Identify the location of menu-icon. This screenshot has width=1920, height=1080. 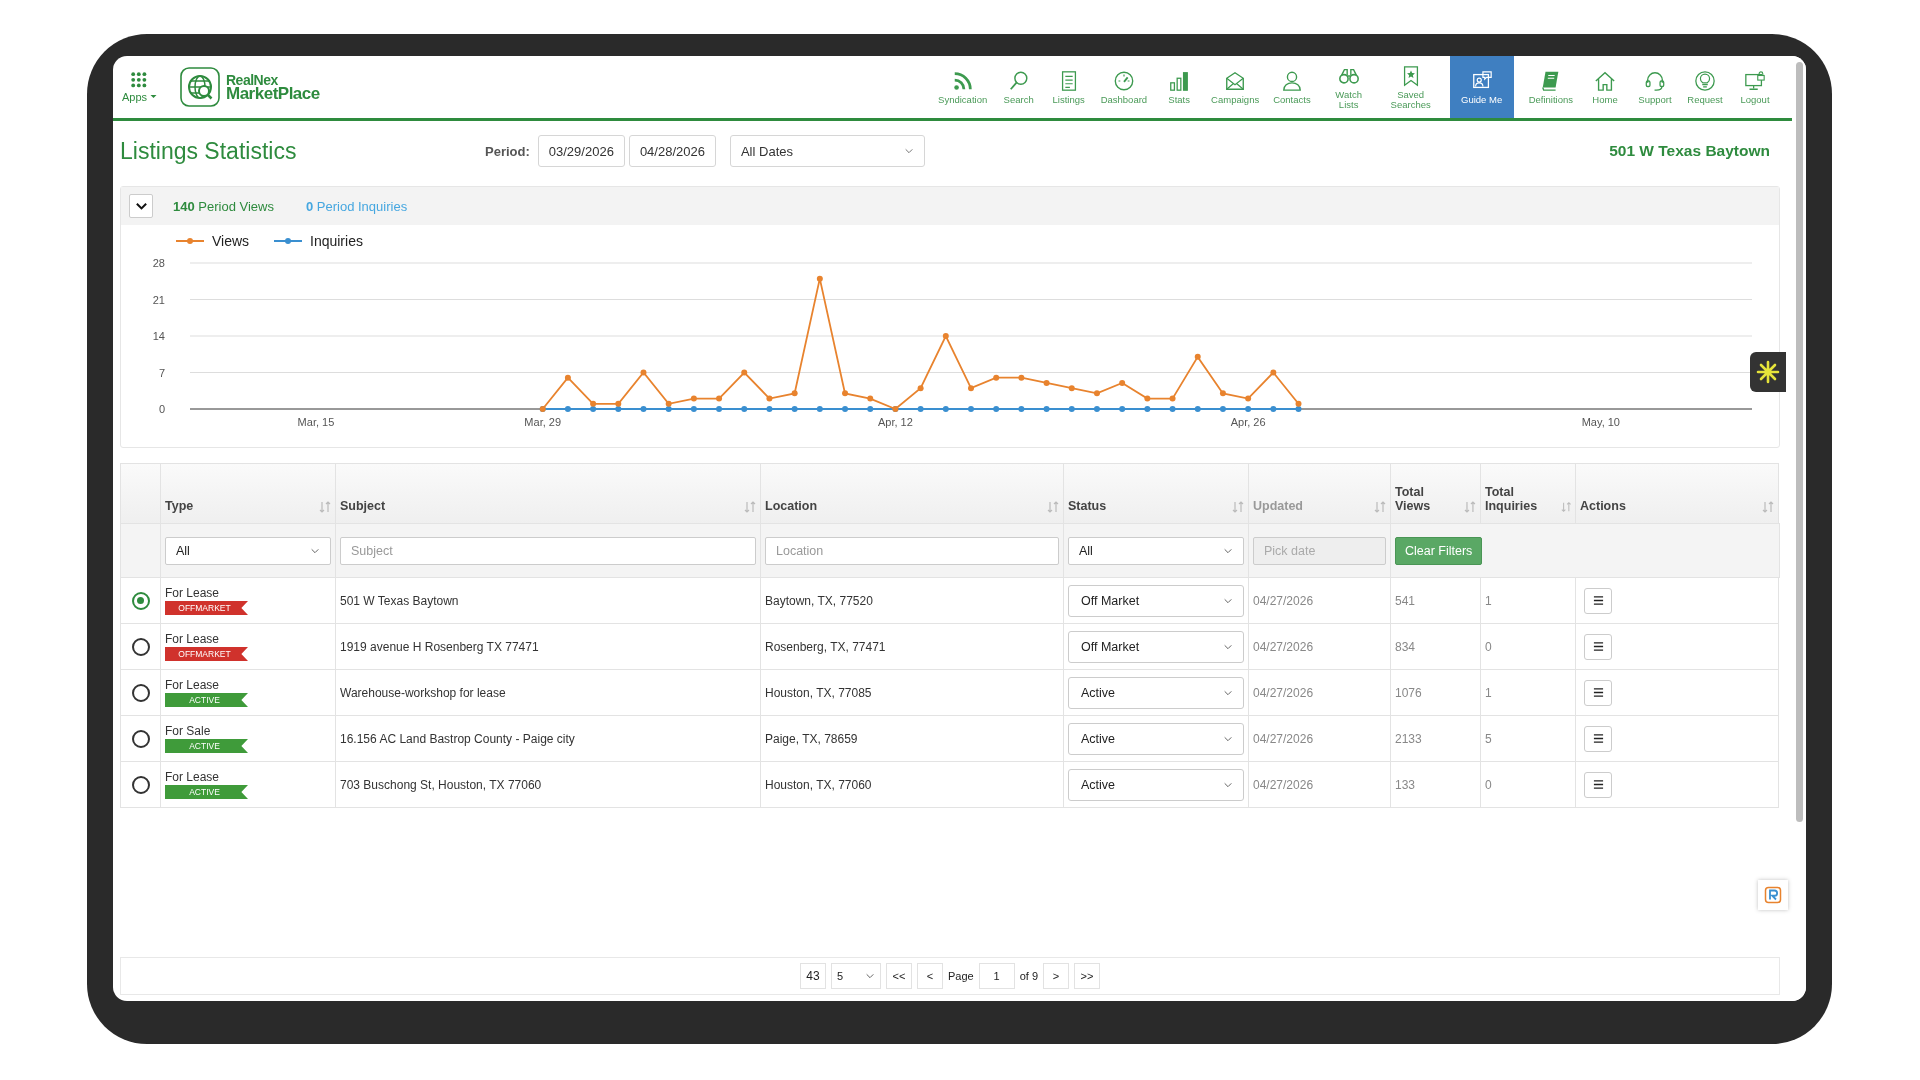
(1598, 784).